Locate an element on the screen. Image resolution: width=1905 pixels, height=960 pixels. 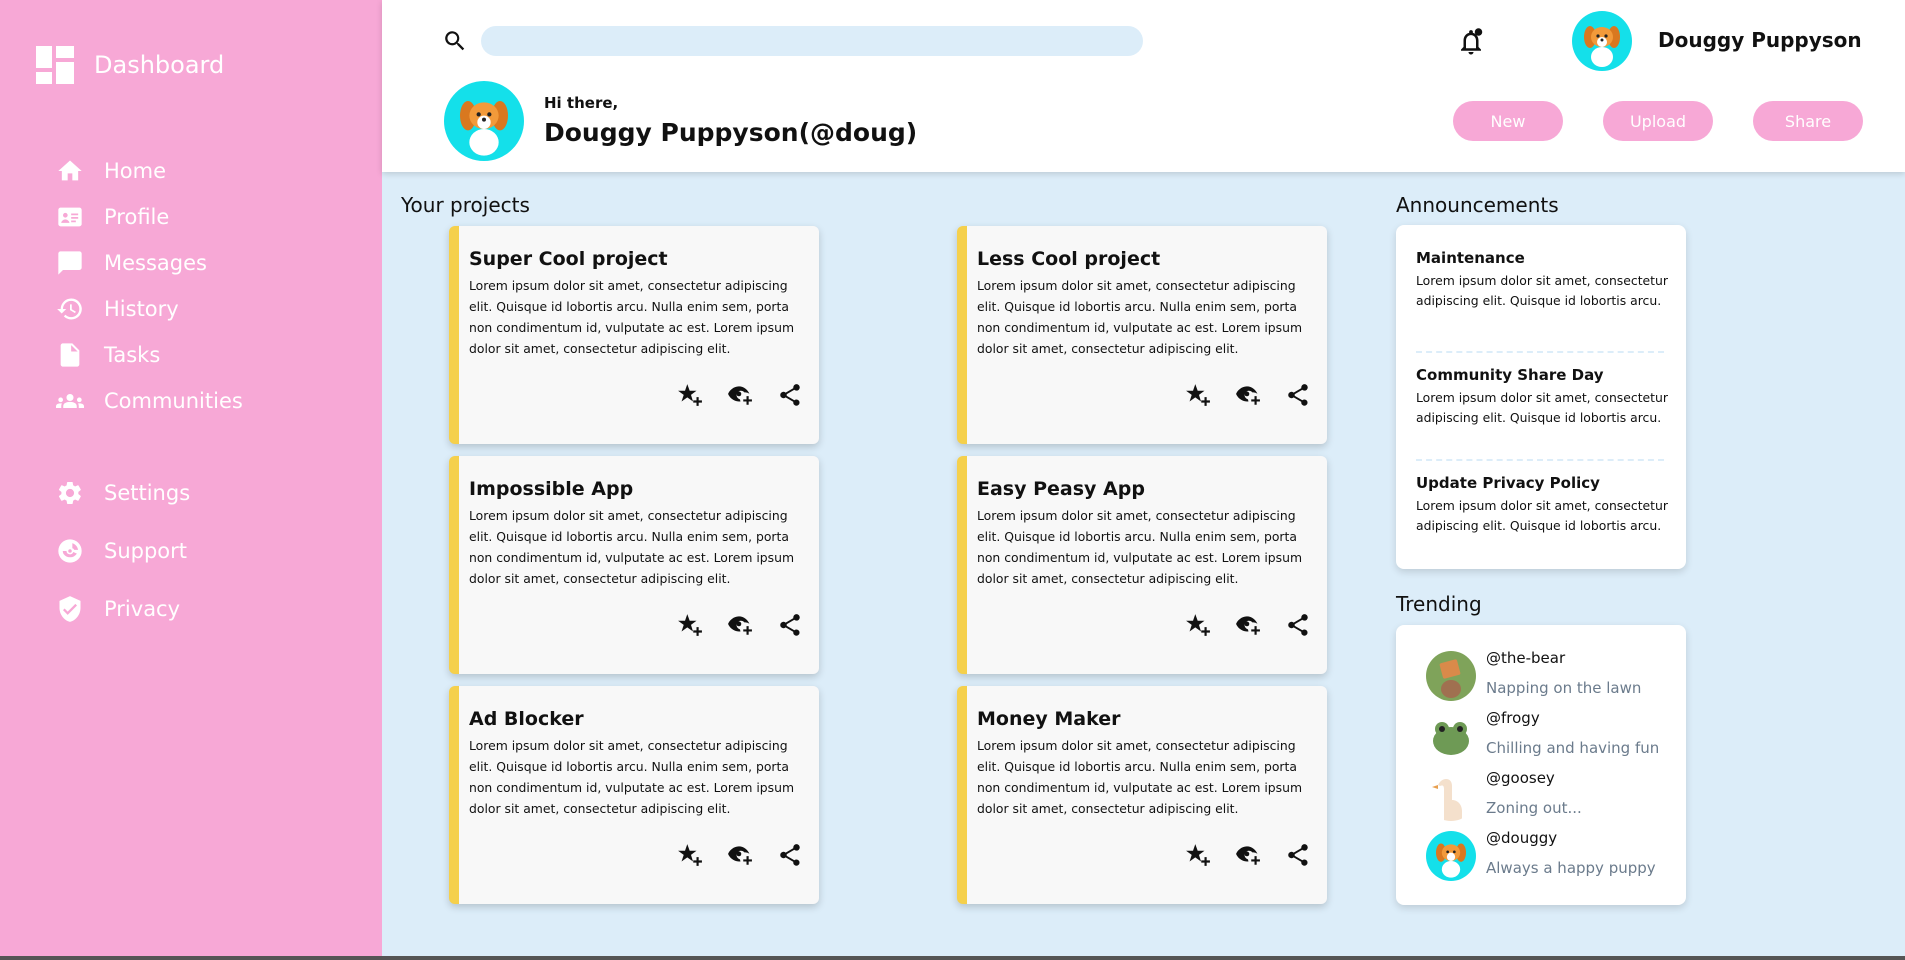
trending-item: @the-bear Napping on the lawn is located at coordinates (1551, 679).